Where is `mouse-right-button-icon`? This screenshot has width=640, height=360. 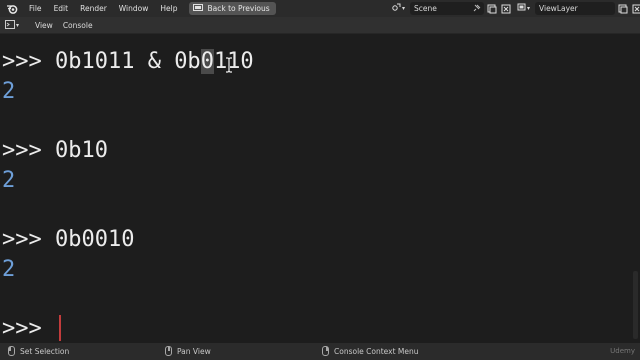 mouse-right-button-icon is located at coordinates (325, 351).